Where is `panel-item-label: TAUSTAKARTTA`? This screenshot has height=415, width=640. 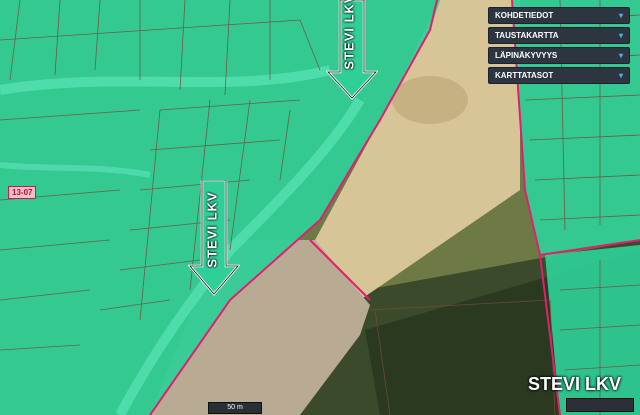 panel-item-label: TAUSTAKARTTA is located at coordinates (527, 35).